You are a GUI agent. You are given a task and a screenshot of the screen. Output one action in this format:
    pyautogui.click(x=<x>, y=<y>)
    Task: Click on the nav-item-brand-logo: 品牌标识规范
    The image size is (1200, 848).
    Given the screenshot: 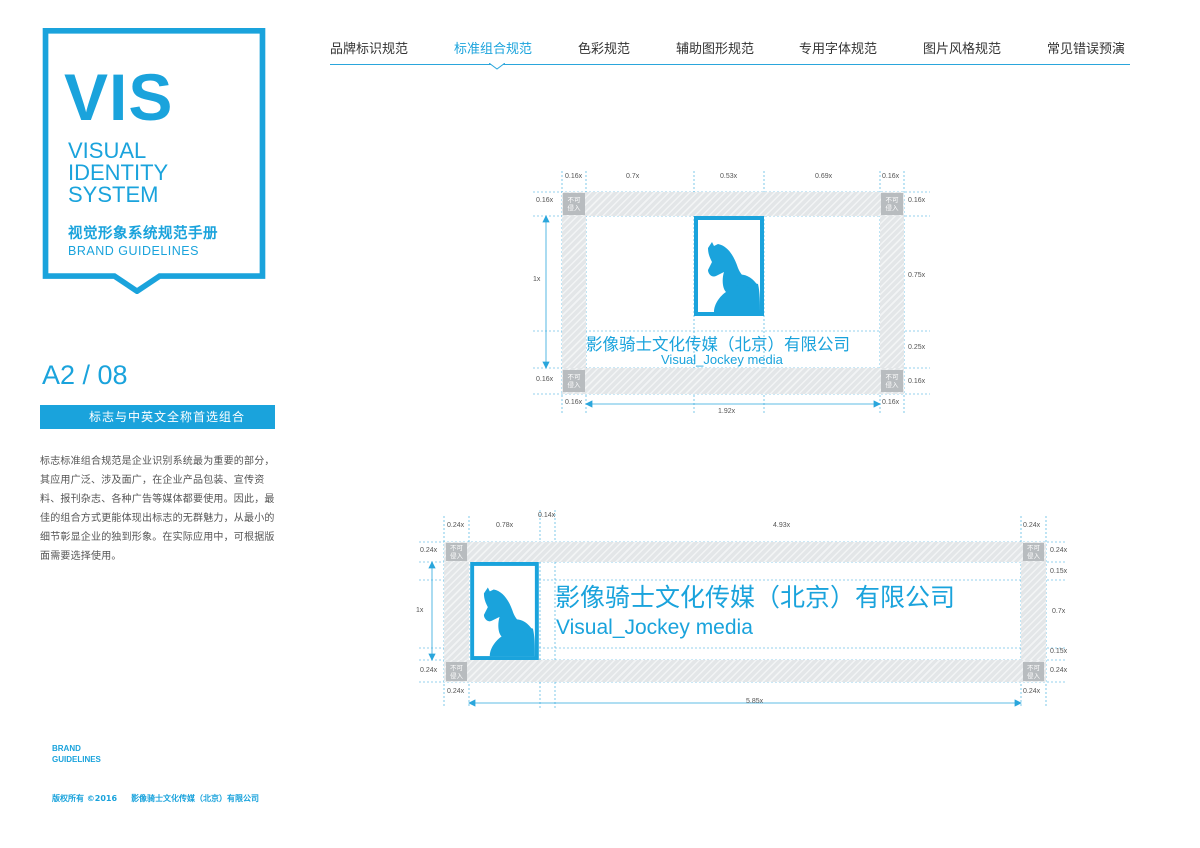 What is the action you would take?
    pyautogui.click(x=369, y=47)
    